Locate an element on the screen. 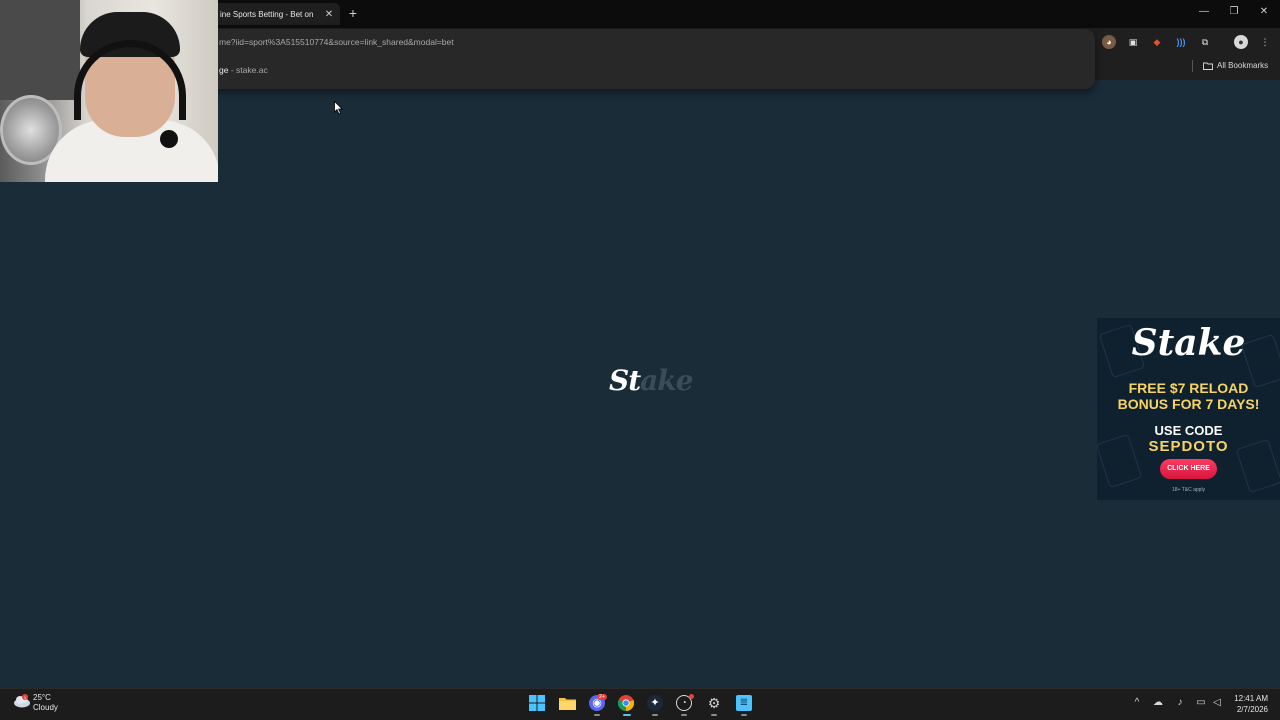 This screenshot has height=720, width=1280. ad-terms: 18+ T&C apply is located at coordinates (1188, 490).